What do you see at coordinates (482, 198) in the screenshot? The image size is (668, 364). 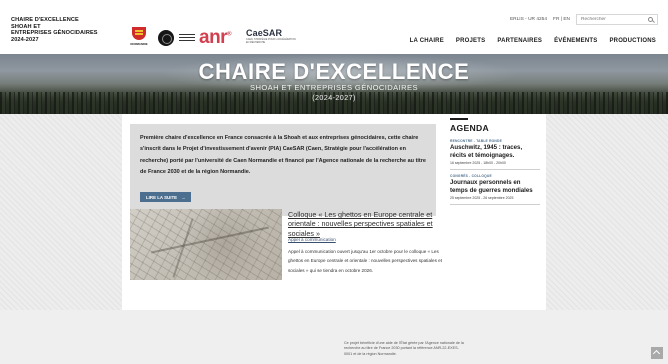 I see `event-date: 25 septembre 2025 - 26 septembre 2025` at bounding box center [482, 198].